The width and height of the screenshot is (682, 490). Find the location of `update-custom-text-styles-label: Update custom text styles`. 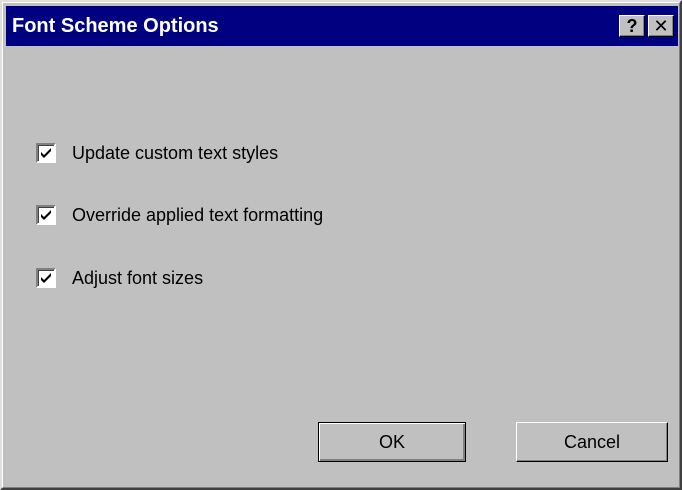

update-custom-text-styles-label: Update custom text styles is located at coordinates (175, 153).